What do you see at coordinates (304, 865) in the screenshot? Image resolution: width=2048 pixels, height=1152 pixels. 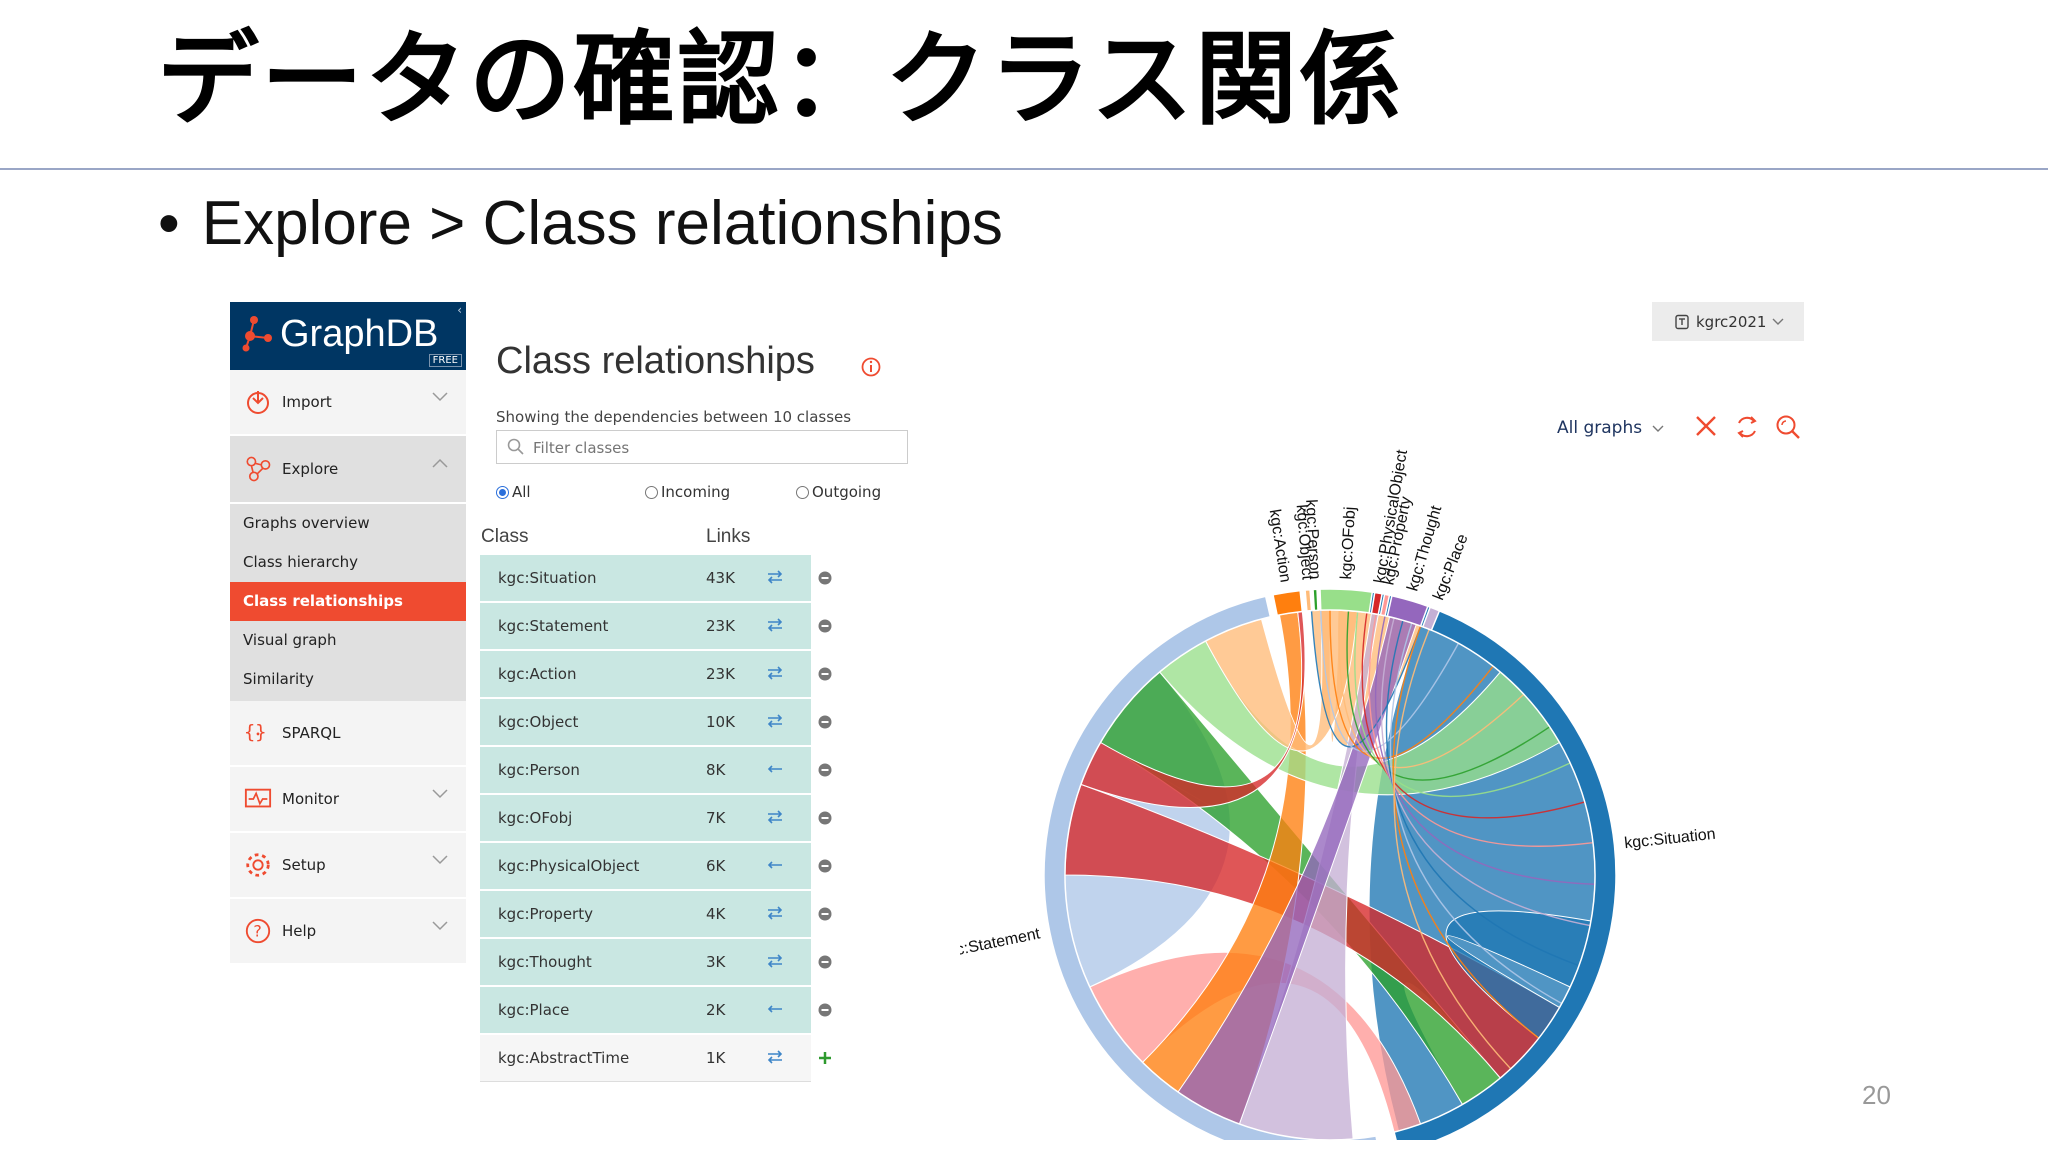 I see `nav-setup-label: Setup` at bounding box center [304, 865].